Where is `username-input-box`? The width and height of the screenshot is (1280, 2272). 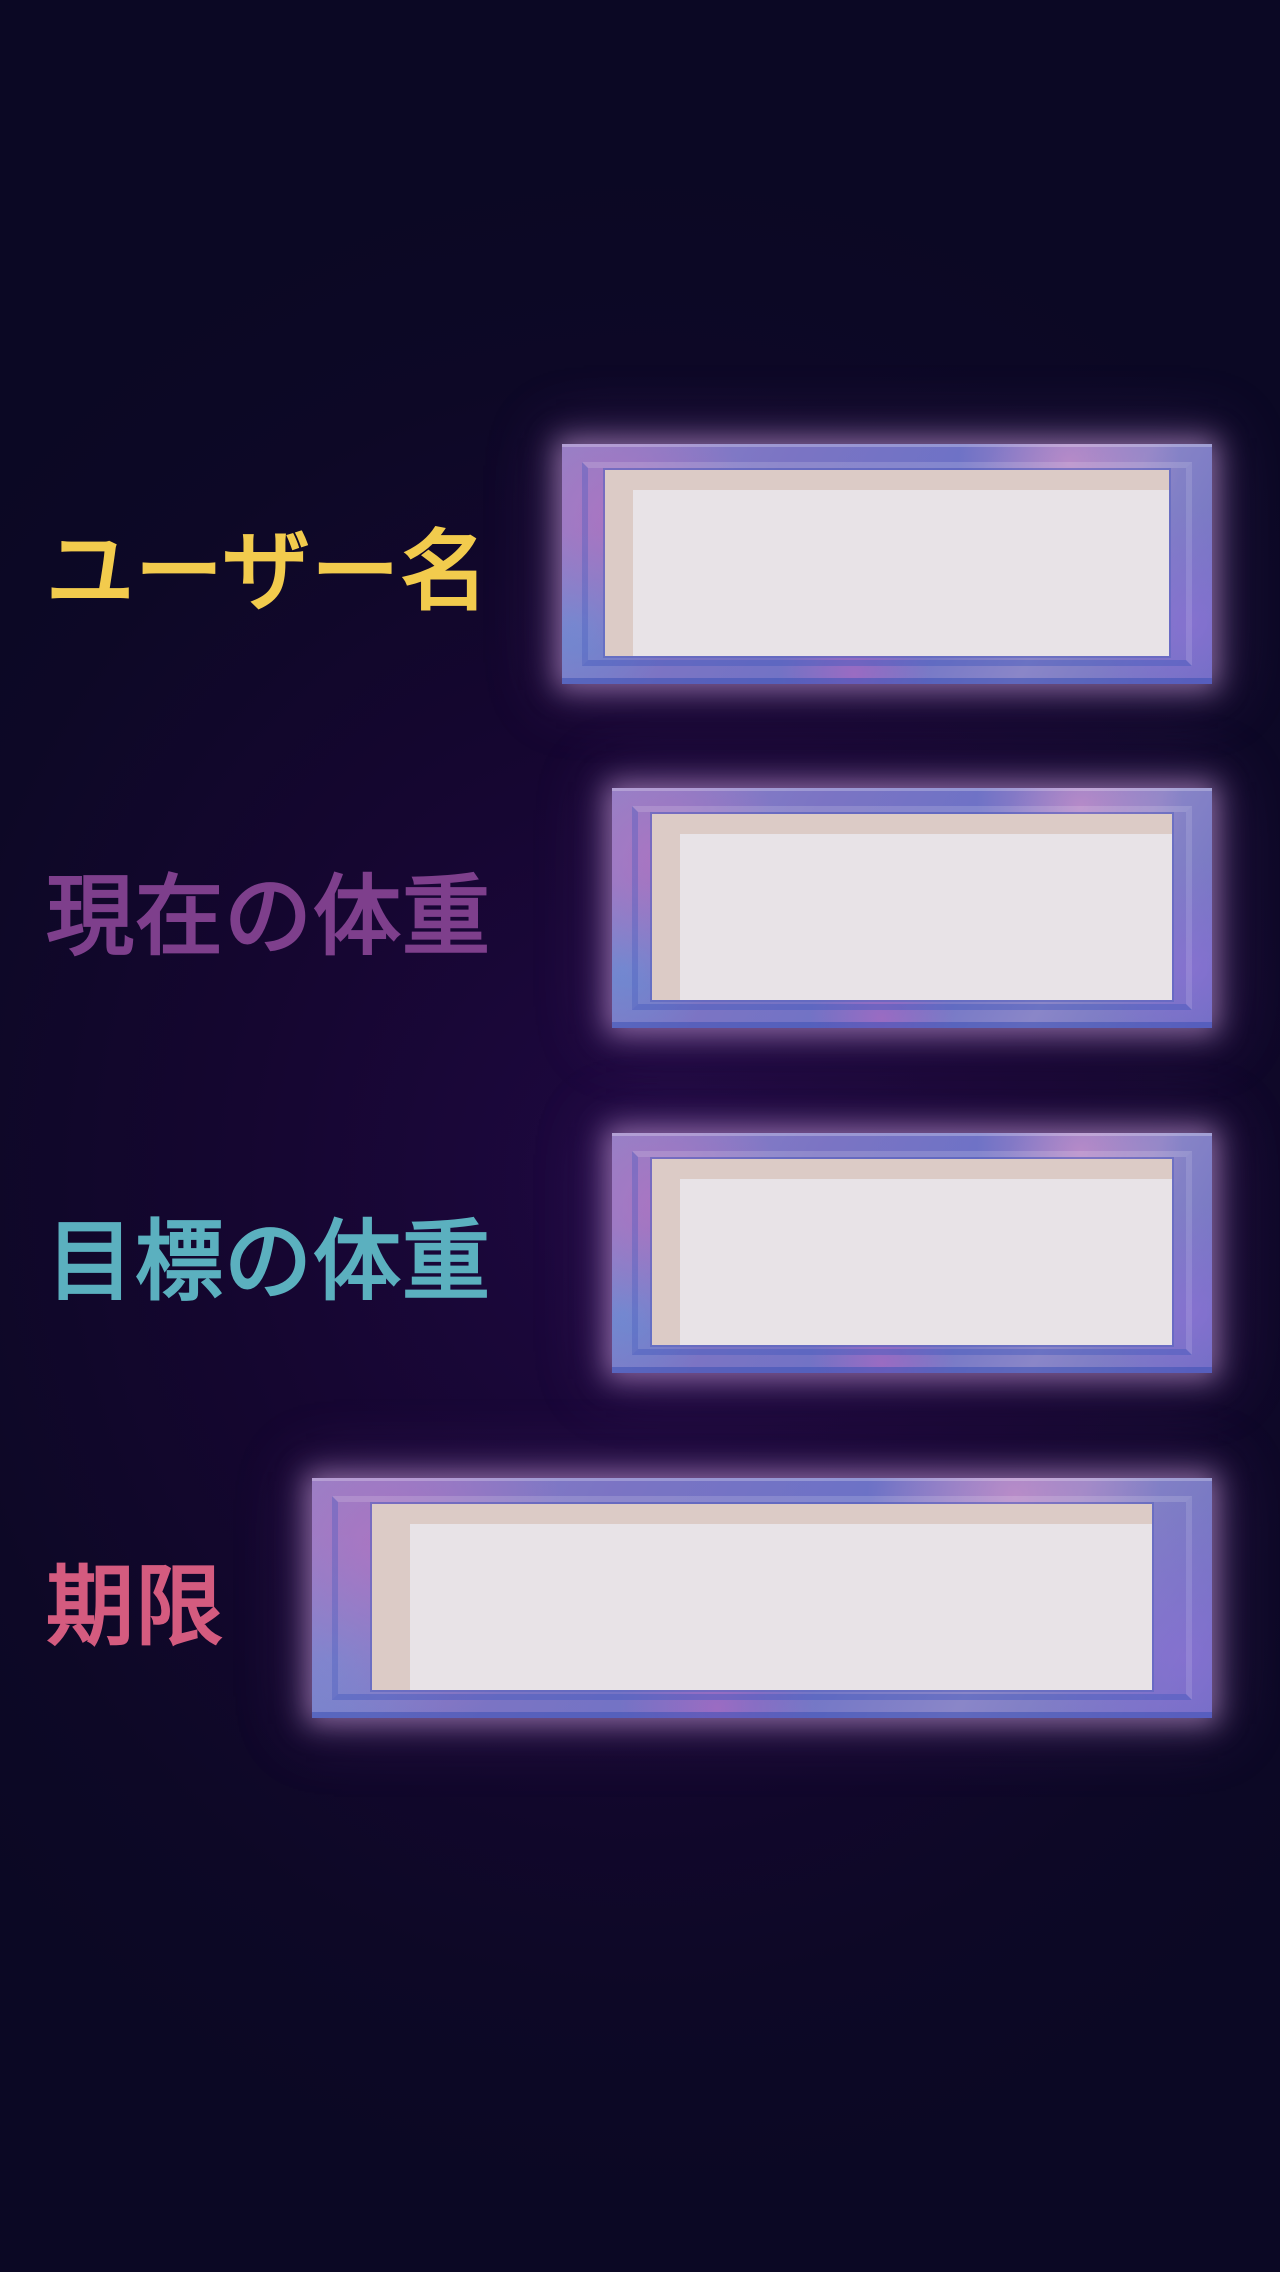
username-input-box is located at coordinates (887, 563).